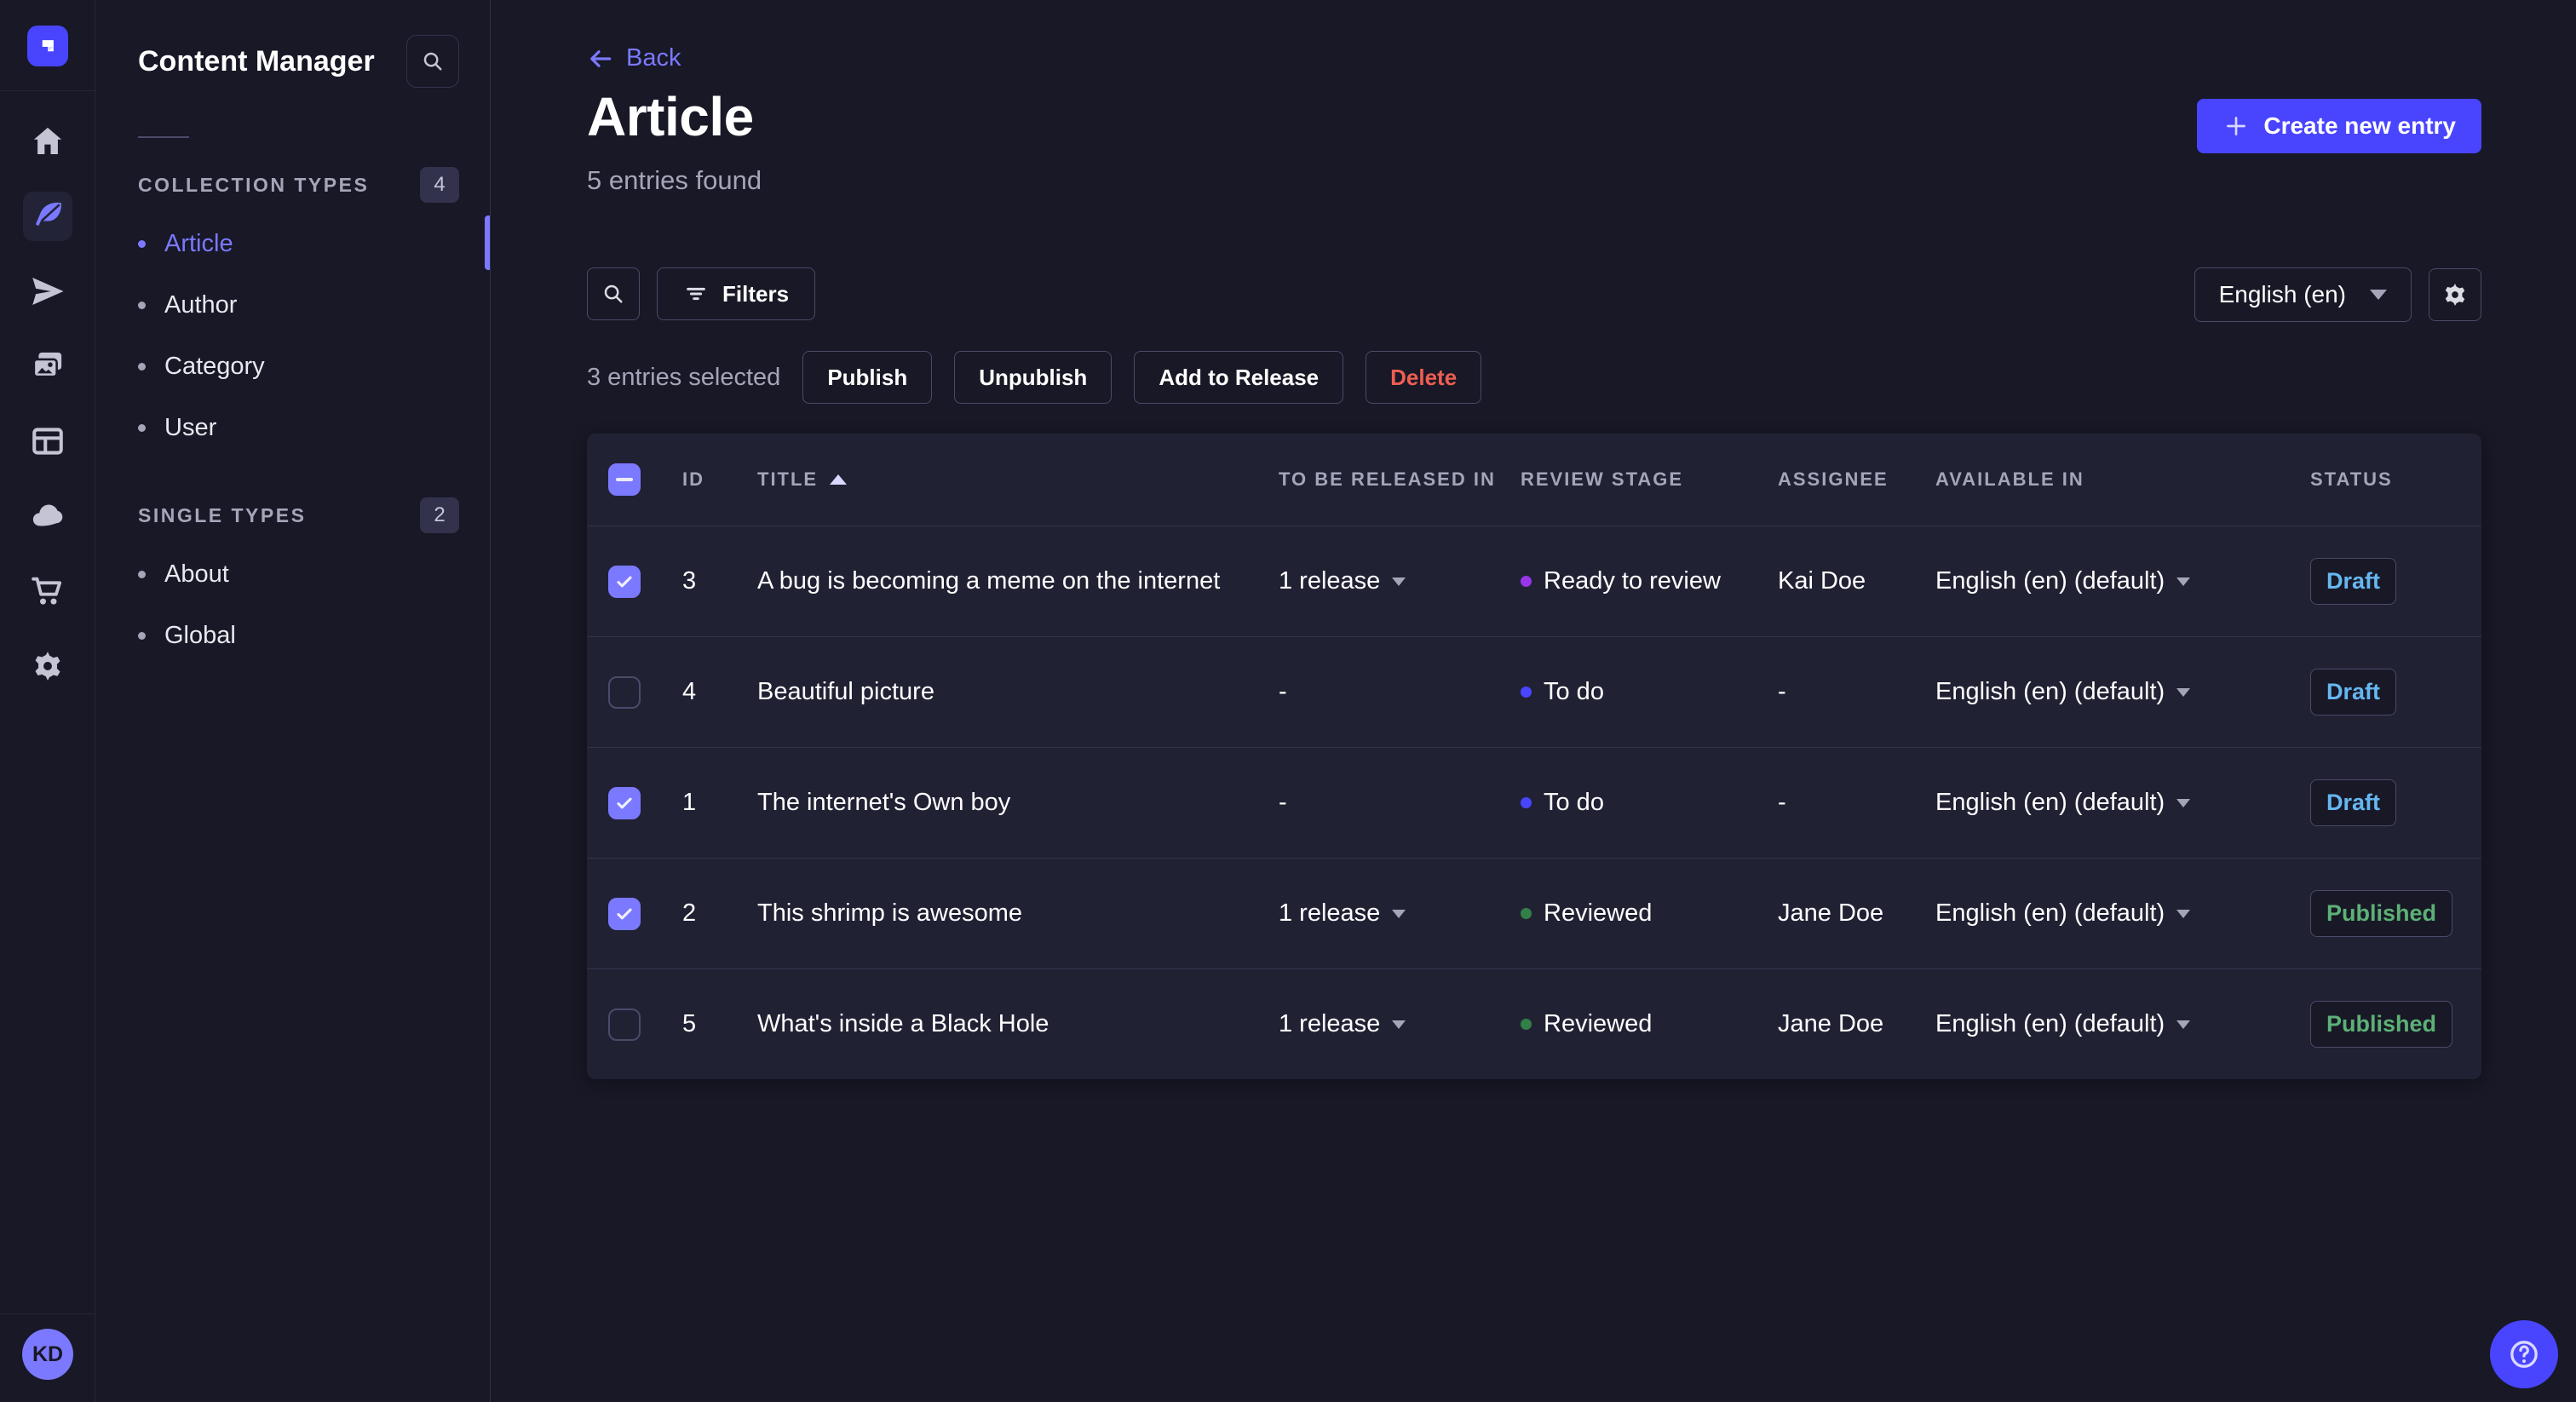  Describe the element at coordinates (2339, 126) in the screenshot. I see `create-new-entry-button: Create new entry` at that location.